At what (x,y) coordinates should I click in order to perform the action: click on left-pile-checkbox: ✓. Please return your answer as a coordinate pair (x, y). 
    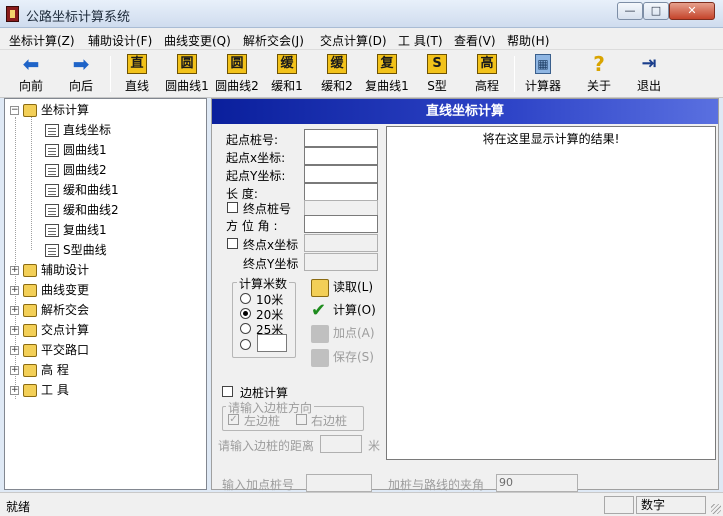
    Looking at the image, I should click on (233, 419).